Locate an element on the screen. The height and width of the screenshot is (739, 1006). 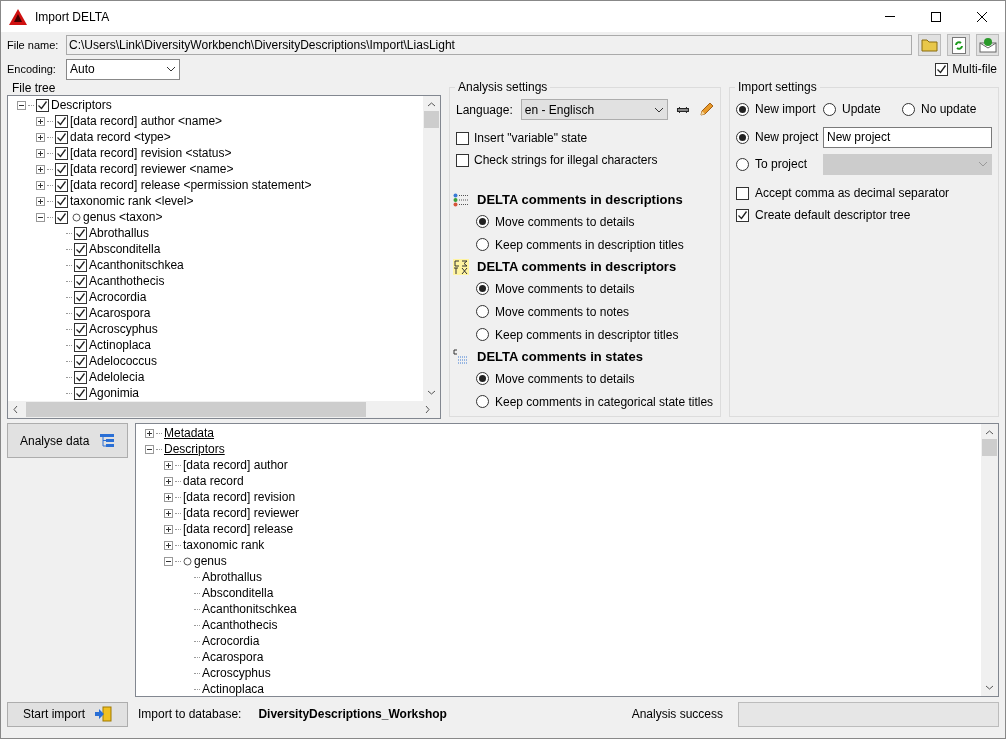
tree-item: [data record] revision <status> is located at coordinates (151, 153).